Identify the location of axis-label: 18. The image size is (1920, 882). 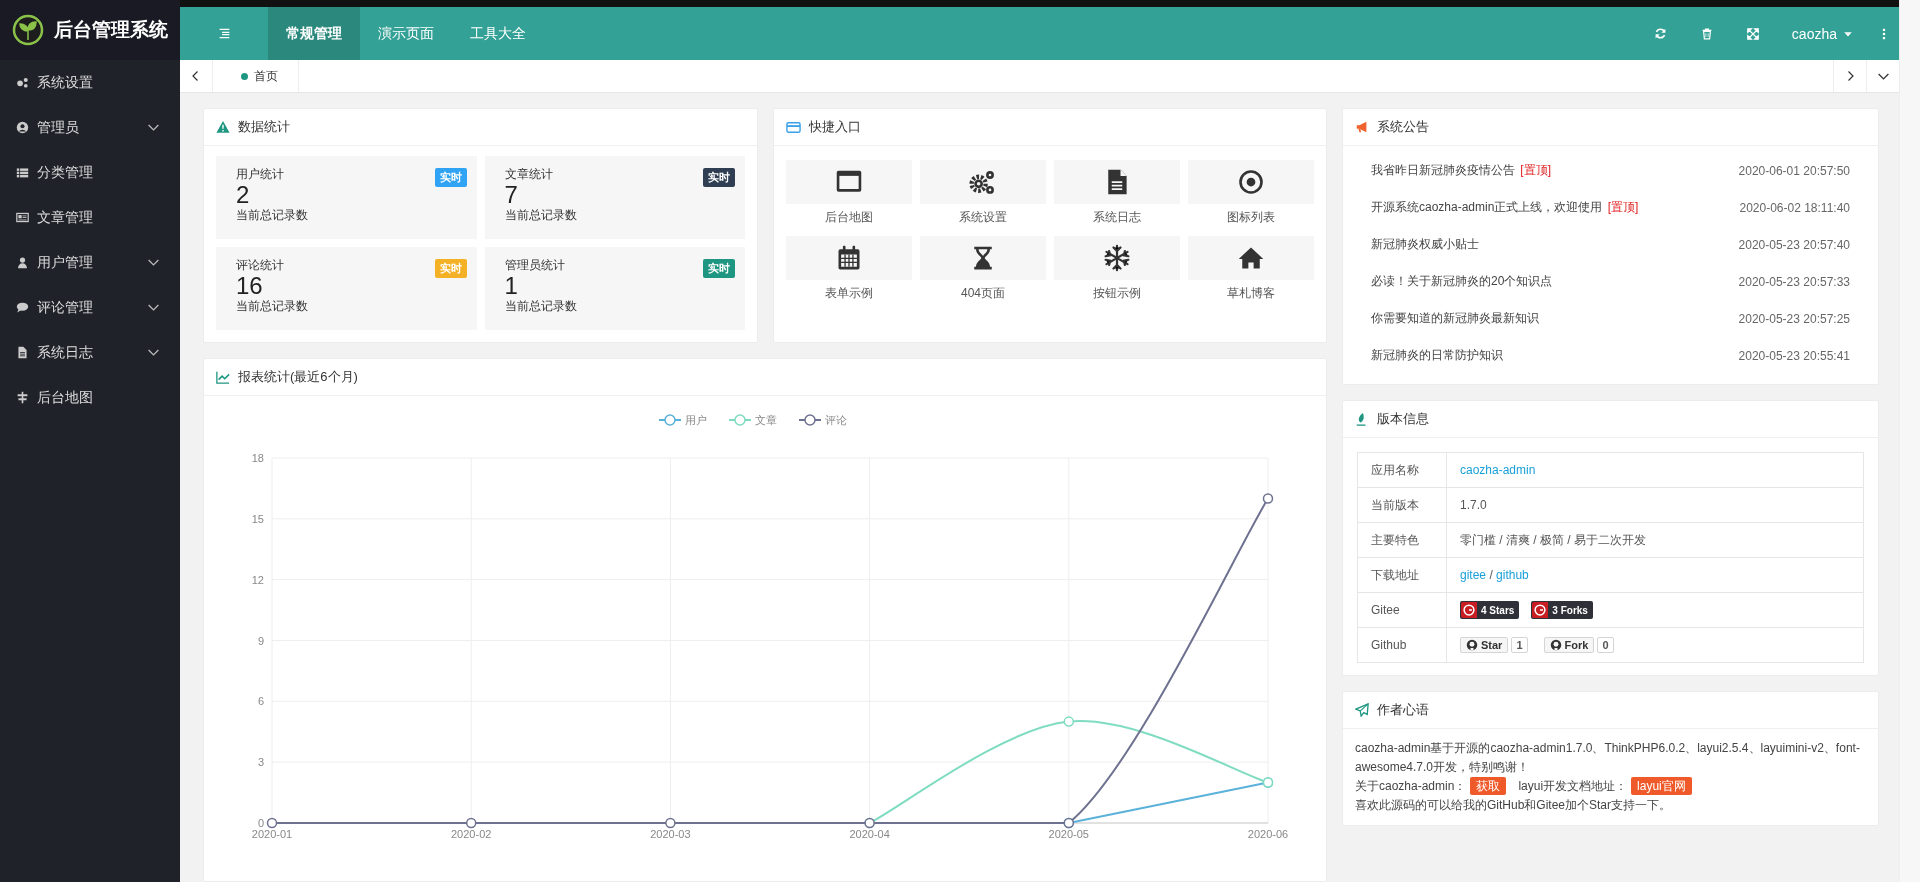
(257, 458).